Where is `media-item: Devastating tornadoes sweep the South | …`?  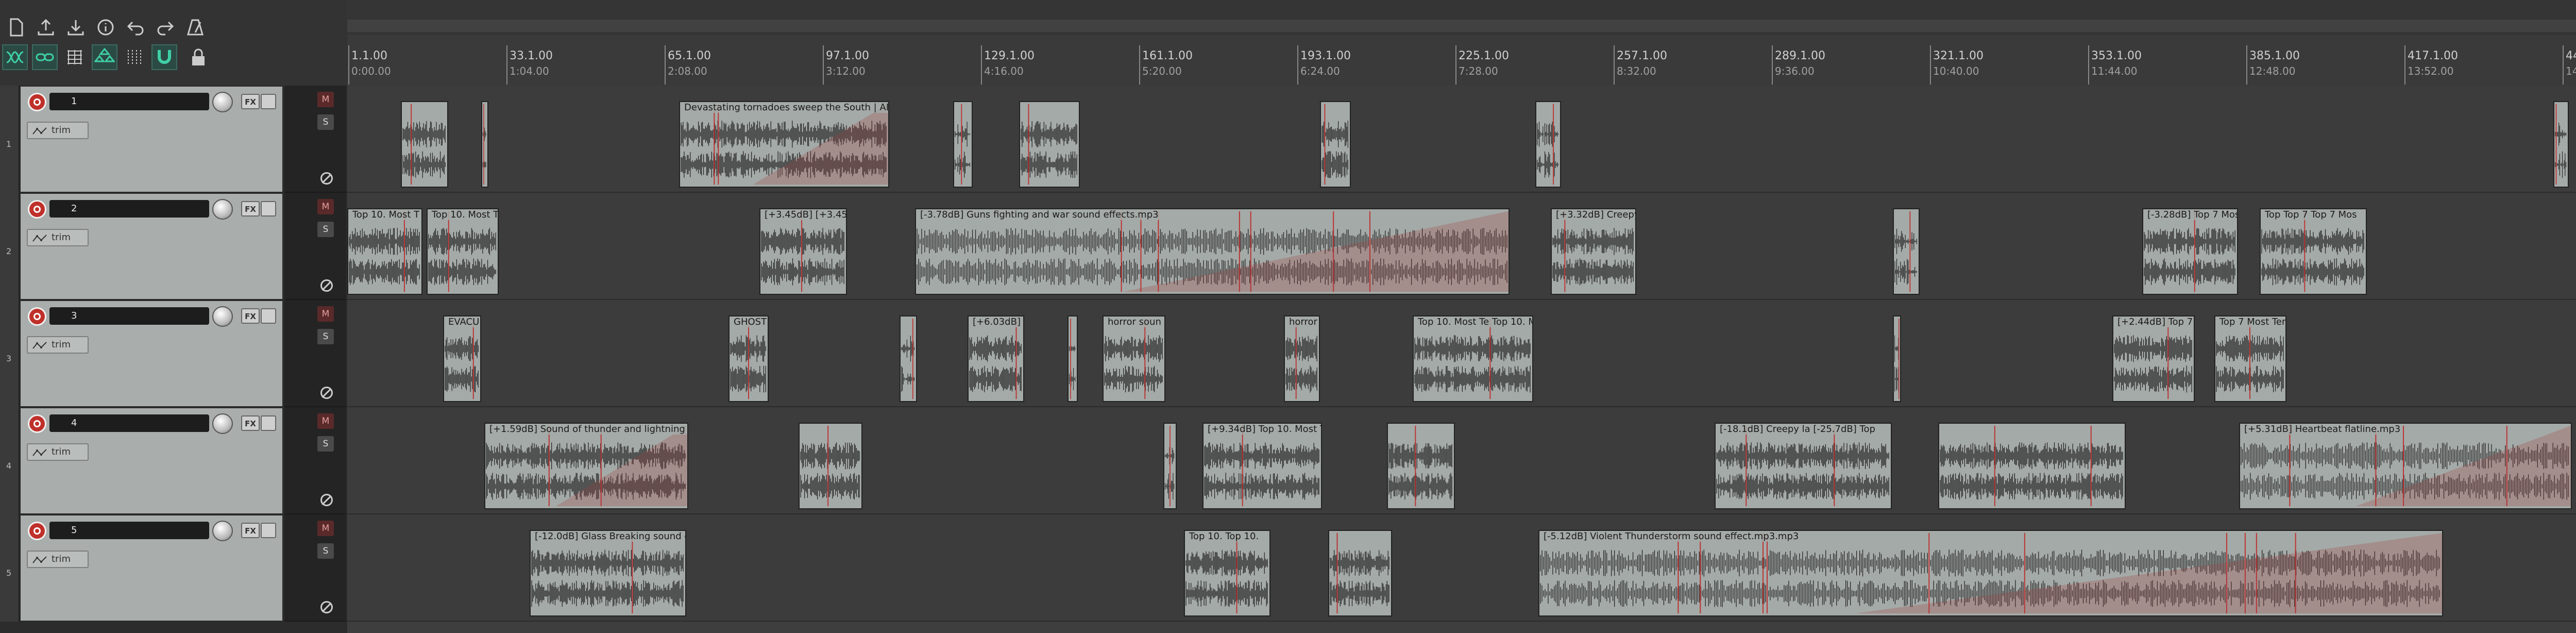 media-item: Devastating tornadoes sweep the South | … is located at coordinates (784, 144).